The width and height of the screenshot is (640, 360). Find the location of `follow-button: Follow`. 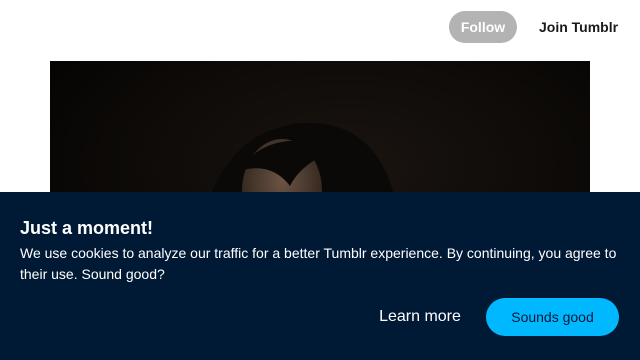

follow-button: Follow is located at coordinates (483, 27).